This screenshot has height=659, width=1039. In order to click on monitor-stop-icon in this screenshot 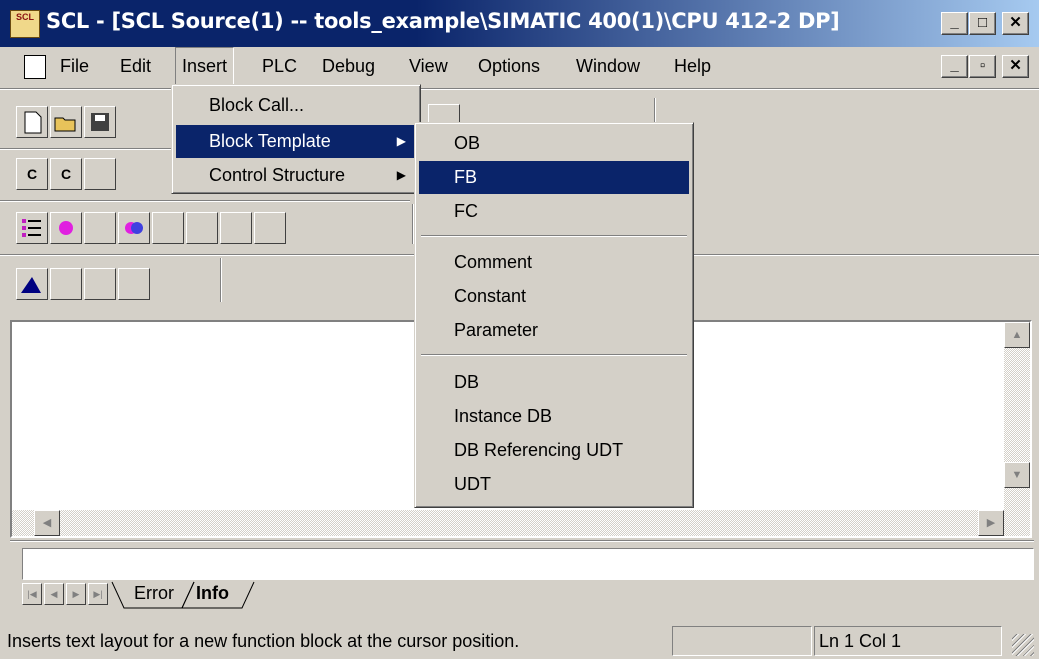, I will do `click(100, 284)`.